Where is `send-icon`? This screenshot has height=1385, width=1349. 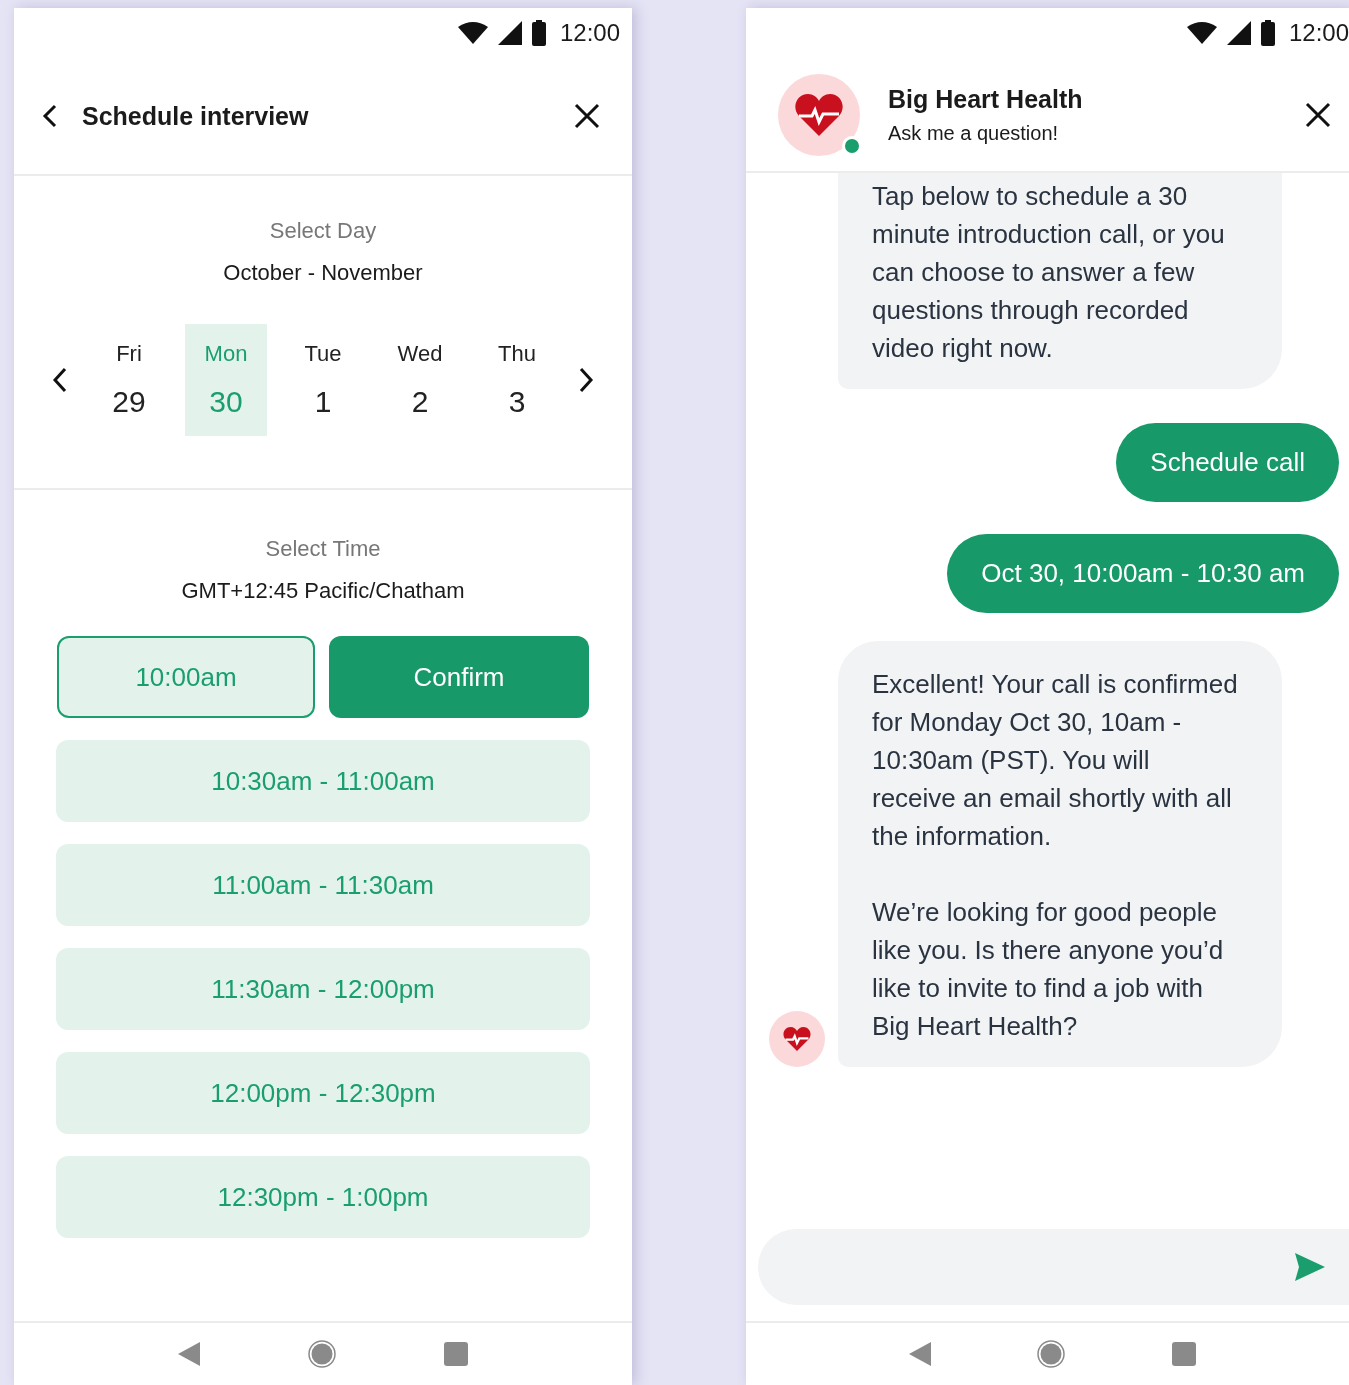
send-icon is located at coordinates (1310, 1267).